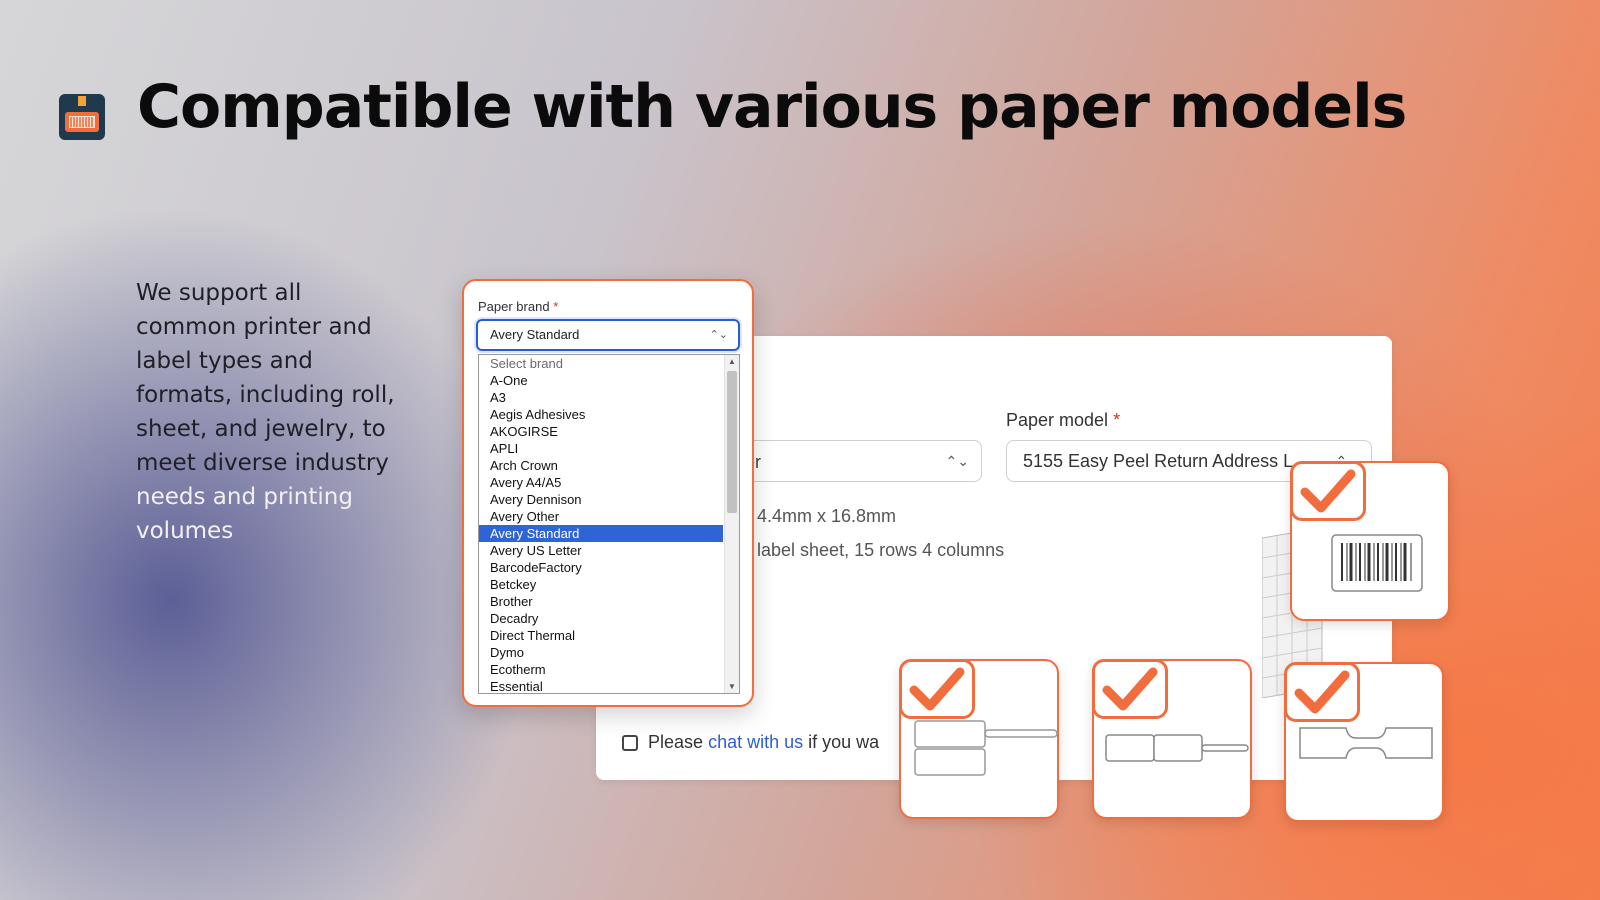 This screenshot has width=1600, height=900. I want to click on brand-option: Select brand, so click(601, 363).